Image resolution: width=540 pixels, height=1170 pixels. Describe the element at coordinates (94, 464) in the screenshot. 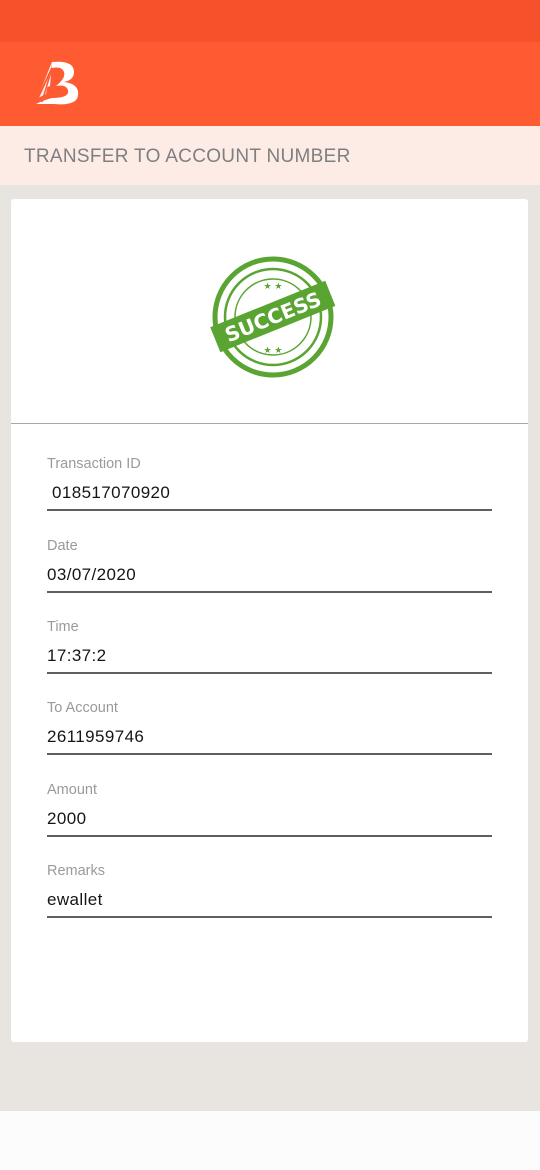

I see `transaction-id-label: Transaction ID` at that location.